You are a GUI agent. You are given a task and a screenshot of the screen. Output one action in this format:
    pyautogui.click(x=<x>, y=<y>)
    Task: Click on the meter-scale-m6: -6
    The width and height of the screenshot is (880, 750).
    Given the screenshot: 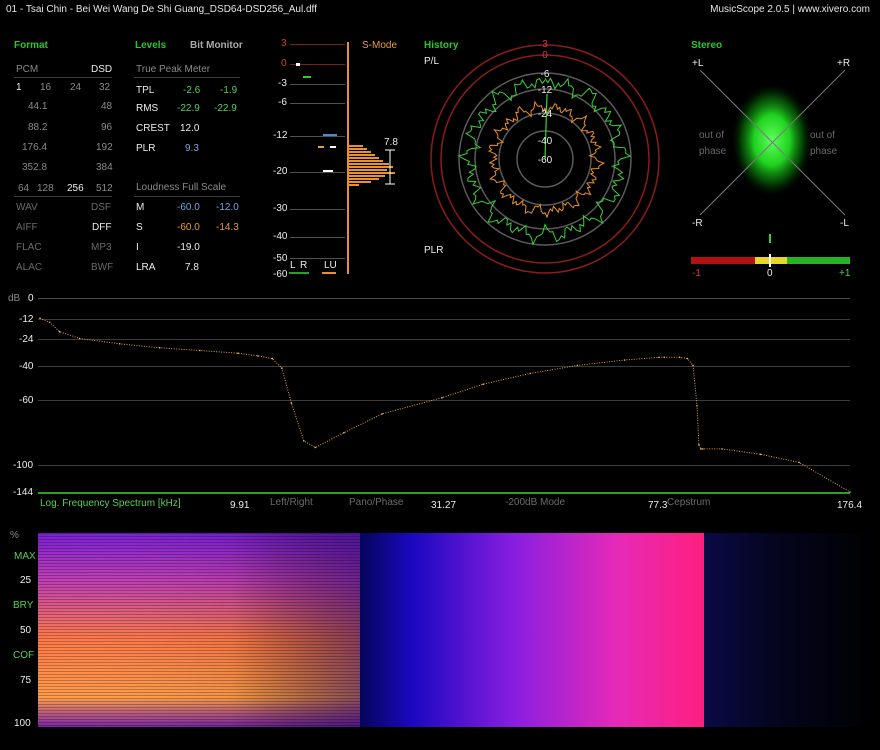 What is the action you would take?
    pyautogui.click(x=282, y=102)
    